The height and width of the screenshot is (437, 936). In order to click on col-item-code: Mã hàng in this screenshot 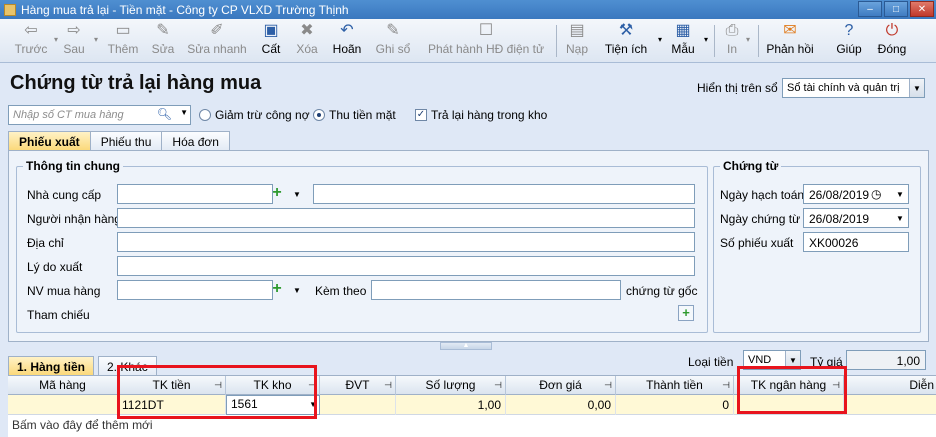, I will do `click(63, 385)`.